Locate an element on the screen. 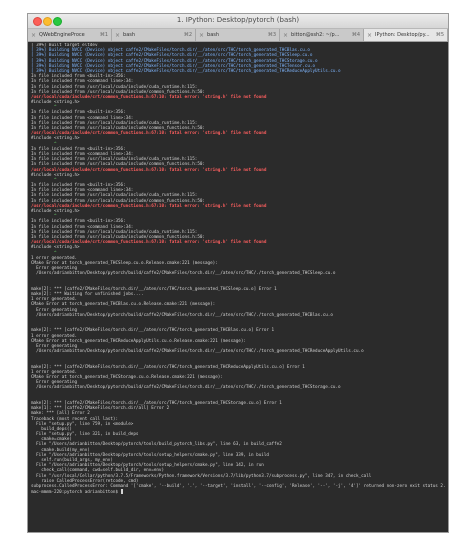 This screenshot has height=553, width=474. tab-3: × bash ⌘3 is located at coordinates (238, 35).